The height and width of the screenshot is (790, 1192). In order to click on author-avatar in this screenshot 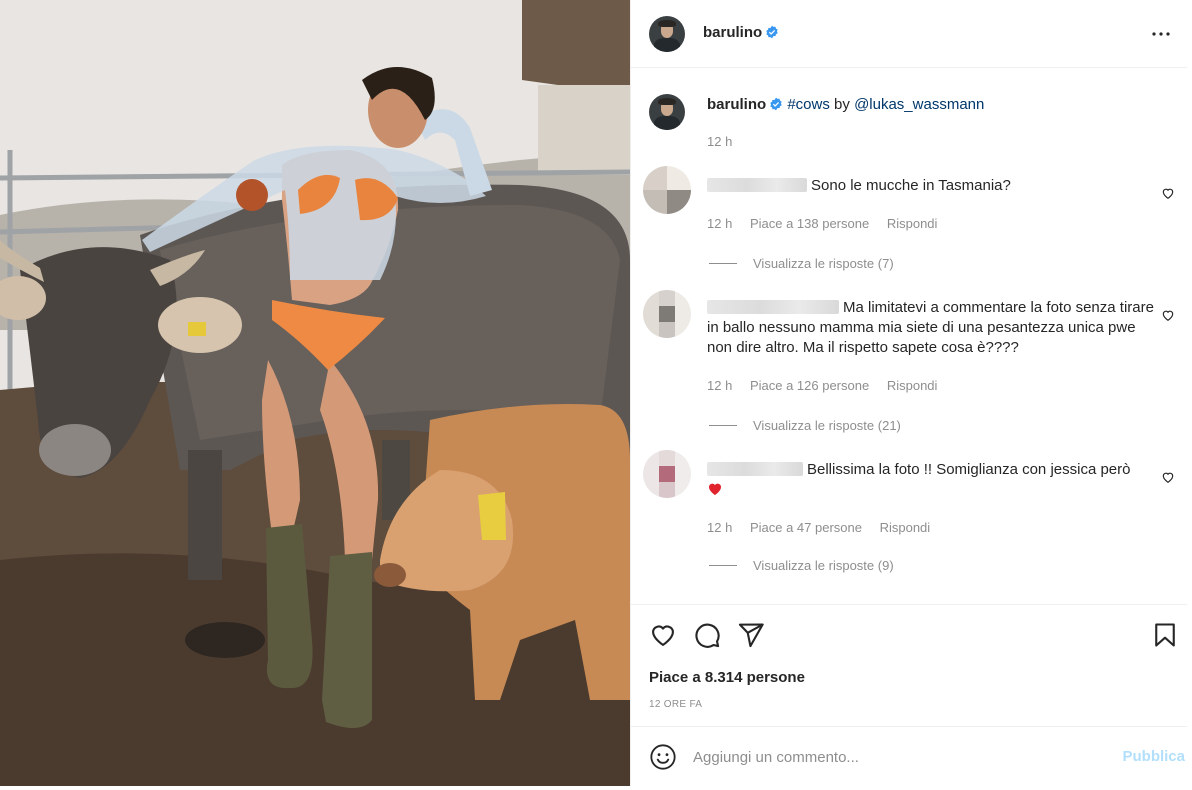, I will do `click(667, 34)`.